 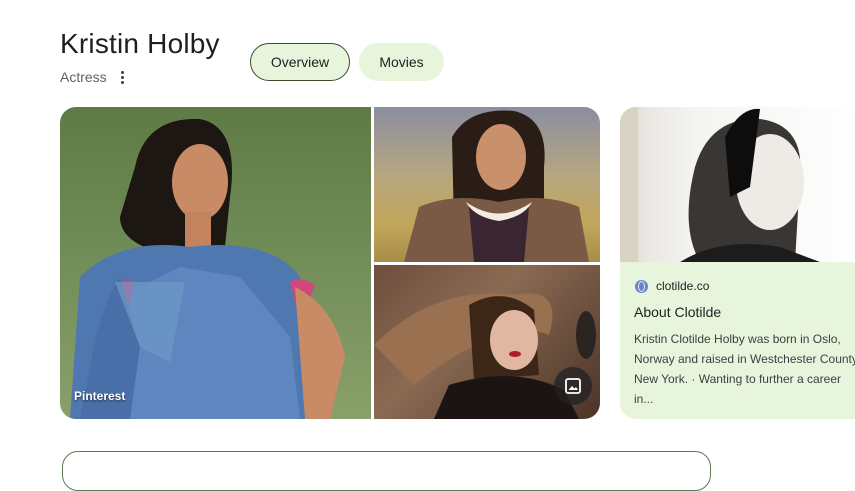 I want to click on source-card-domain: clotilde.co, so click(x=683, y=286).